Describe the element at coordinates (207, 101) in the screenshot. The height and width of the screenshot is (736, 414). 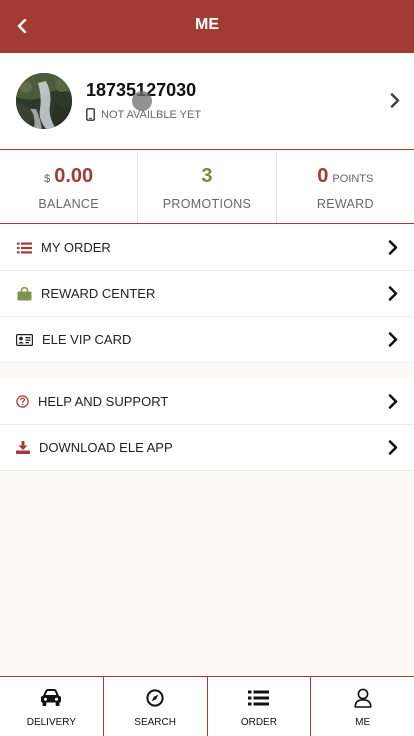
I see `profile-card: 18735127030 NOT AVAILBLE YET` at that location.